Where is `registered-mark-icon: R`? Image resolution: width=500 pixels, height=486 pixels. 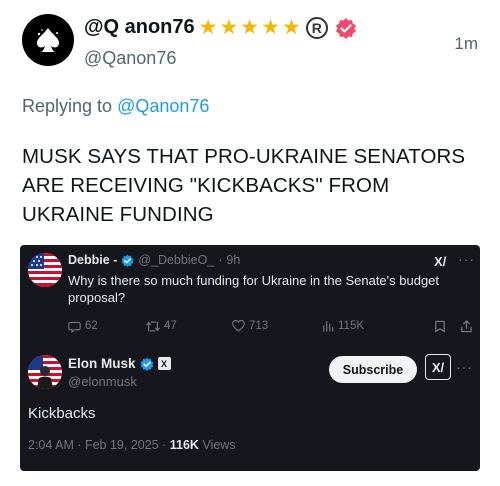 registered-mark-icon: R is located at coordinates (316, 27).